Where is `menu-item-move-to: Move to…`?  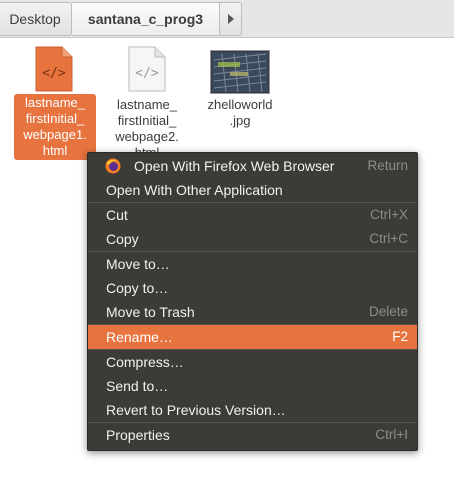 menu-item-move-to: Move to… is located at coordinates (252, 264).